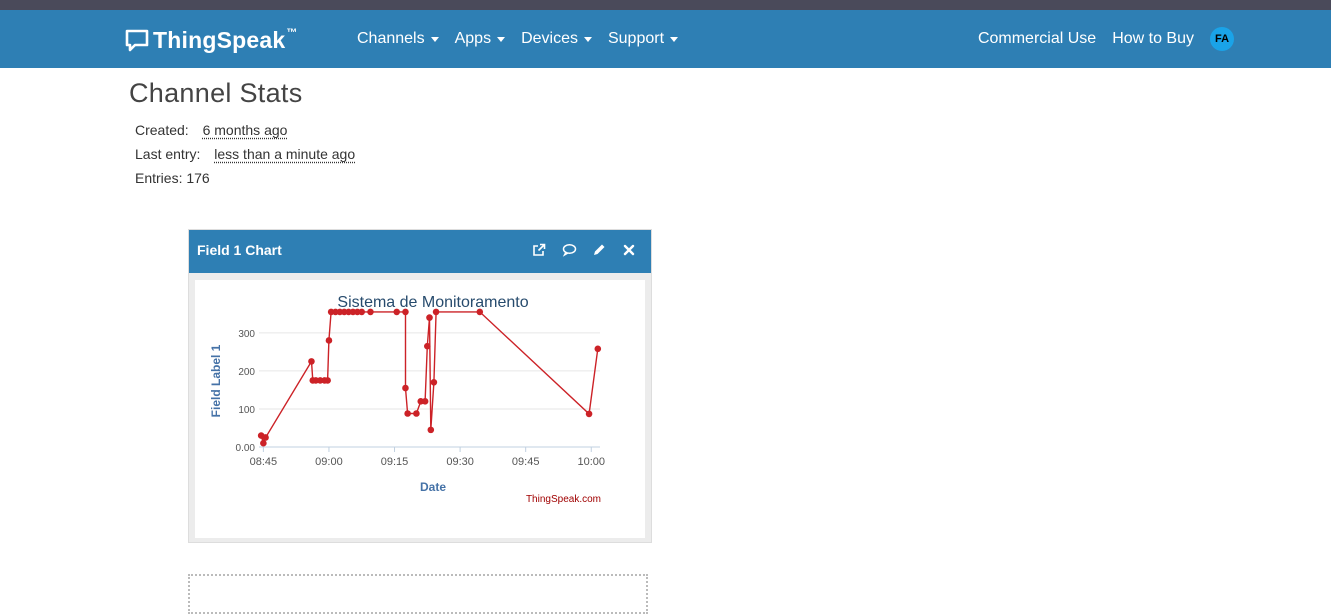 This screenshot has width=1331, height=614. What do you see at coordinates (1037, 39) in the screenshot?
I see `commercial-use-link: Commercial Use` at bounding box center [1037, 39].